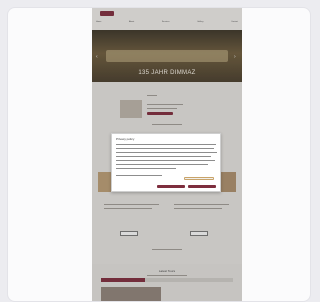 The image size is (320, 302). Describe the element at coordinates (125, 139) in the screenshot. I see `cookie-dialog-title: Privacy policy` at that location.